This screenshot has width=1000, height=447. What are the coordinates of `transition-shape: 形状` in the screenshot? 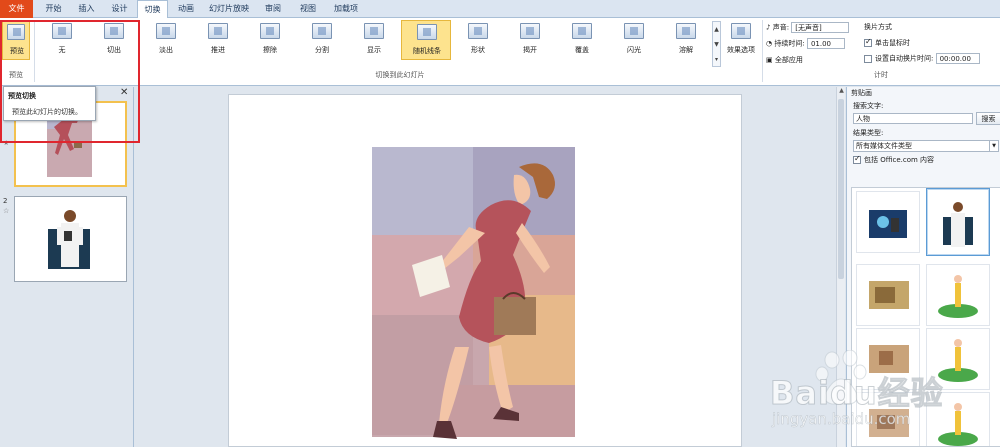 It's located at (478, 40).